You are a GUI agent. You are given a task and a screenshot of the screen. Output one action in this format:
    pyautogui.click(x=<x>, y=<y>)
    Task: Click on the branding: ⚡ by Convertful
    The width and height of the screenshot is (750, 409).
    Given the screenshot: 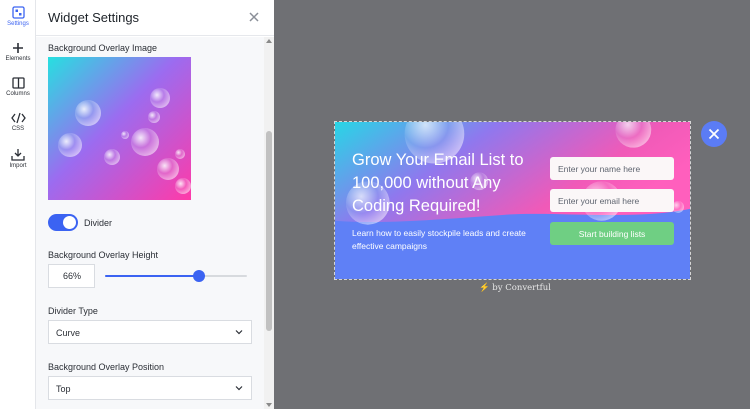 What is the action you would take?
    pyautogui.click(x=515, y=288)
    